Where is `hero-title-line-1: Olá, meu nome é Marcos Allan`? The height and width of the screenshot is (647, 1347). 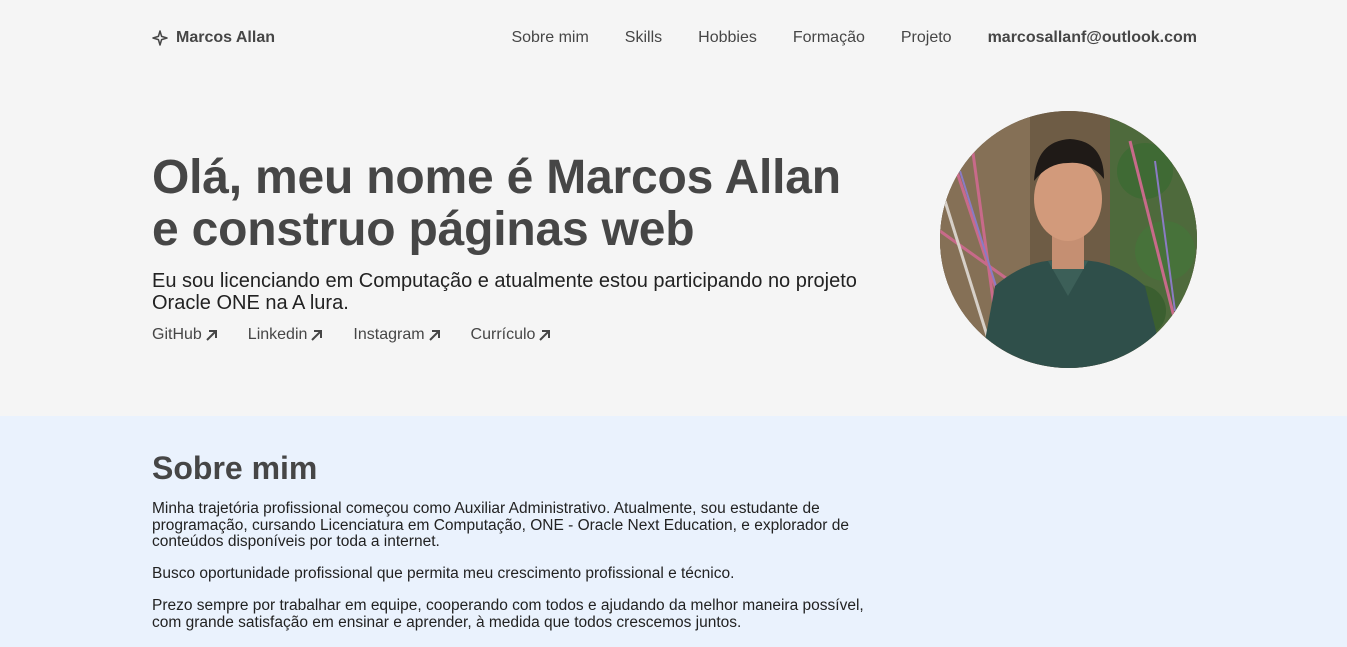 hero-title-line-1: Olá, meu nome é Marcos Allan is located at coordinates (496, 177).